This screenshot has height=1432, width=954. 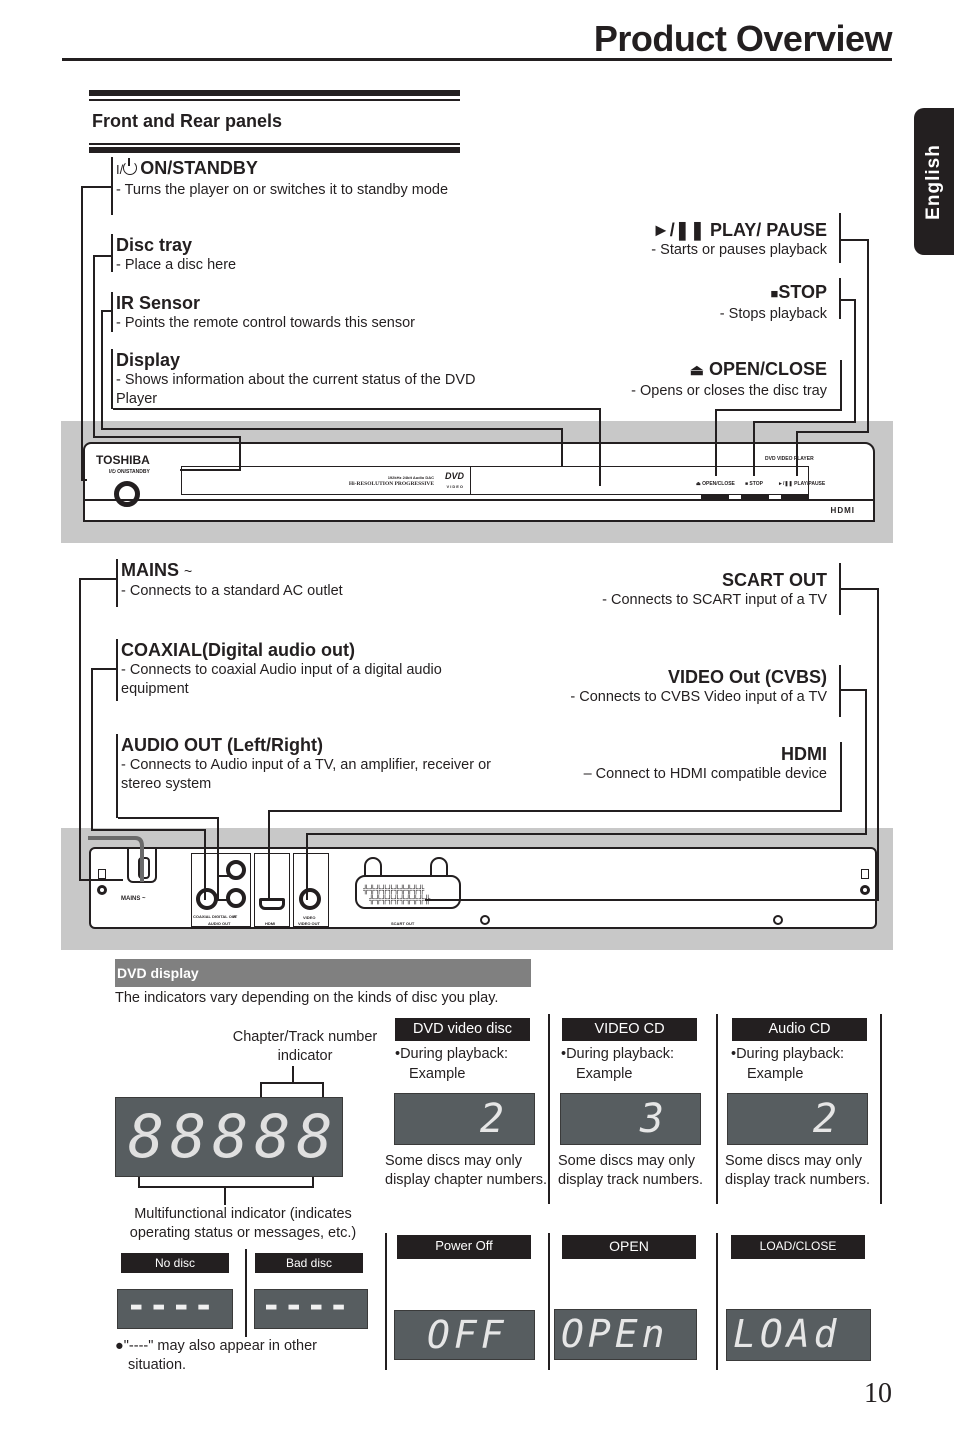 I want to click on power-off-label: Power Off, so click(x=464, y=1247).